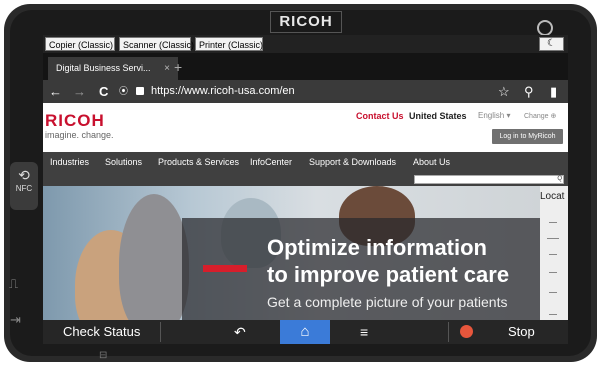  I want to click on contact-us-link: Contact Us, so click(380, 116).